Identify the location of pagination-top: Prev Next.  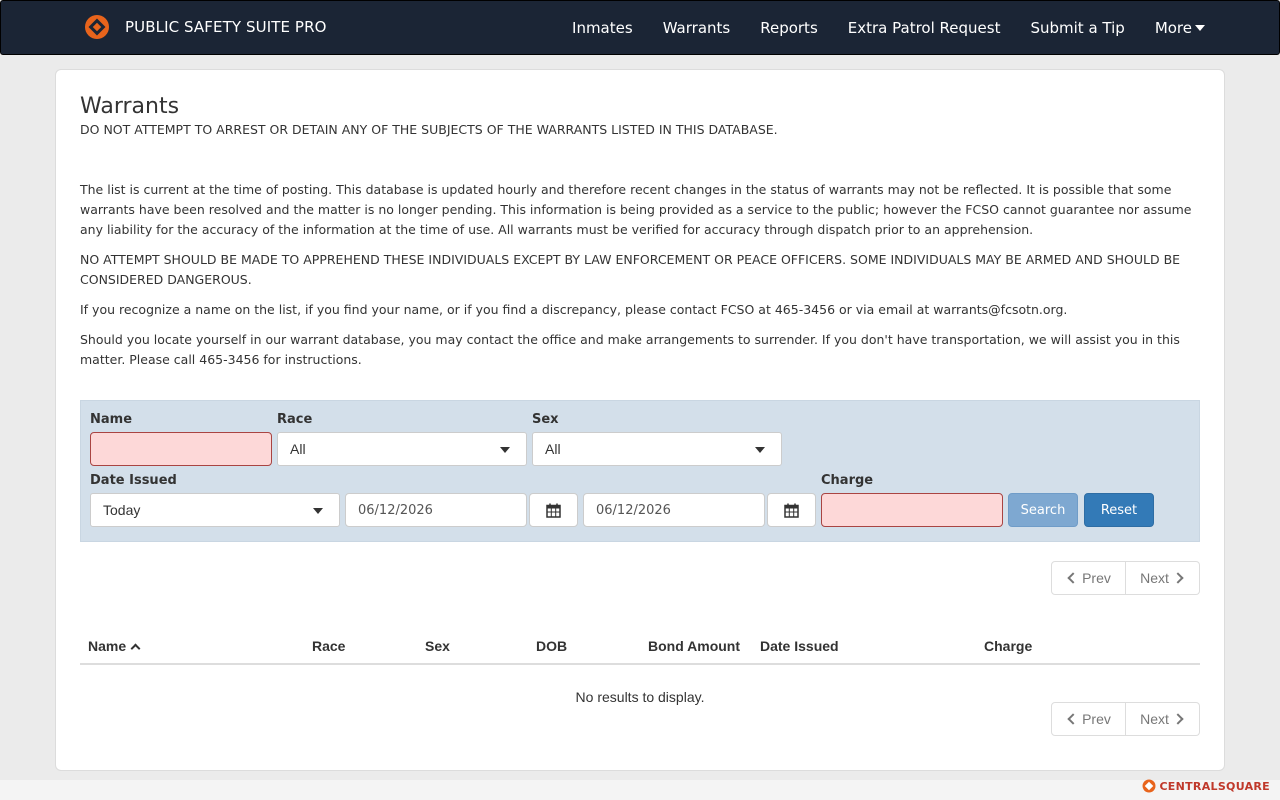
(1125, 578).